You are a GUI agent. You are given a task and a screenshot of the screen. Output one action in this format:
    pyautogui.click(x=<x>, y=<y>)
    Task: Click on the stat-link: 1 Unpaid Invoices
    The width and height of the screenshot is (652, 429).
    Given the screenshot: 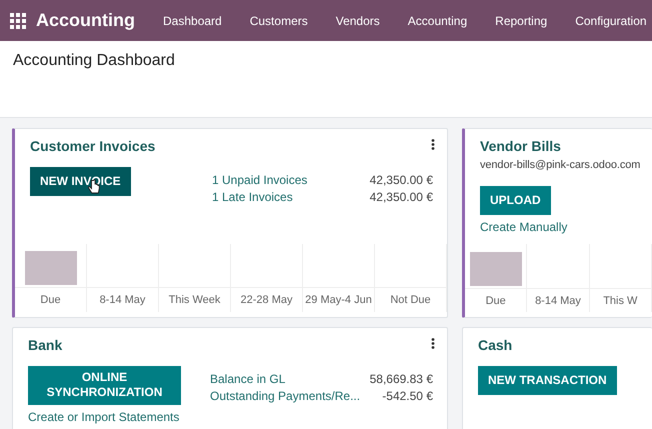 What is the action you would take?
    pyautogui.click(x=260, y=180)
    